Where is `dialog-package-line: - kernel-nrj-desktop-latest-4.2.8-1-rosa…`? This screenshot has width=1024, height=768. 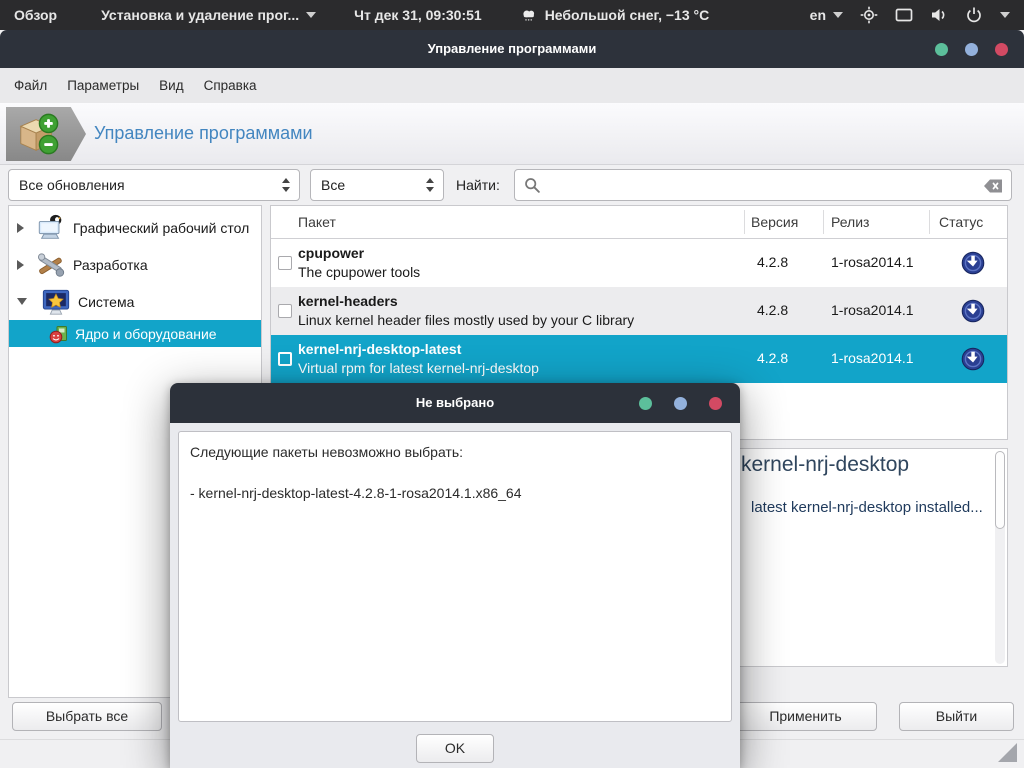 dialog-package-line: - kernel-nrj-desktop-latest-4.2.8-1-rosa… is located at coordinates (356, 493).